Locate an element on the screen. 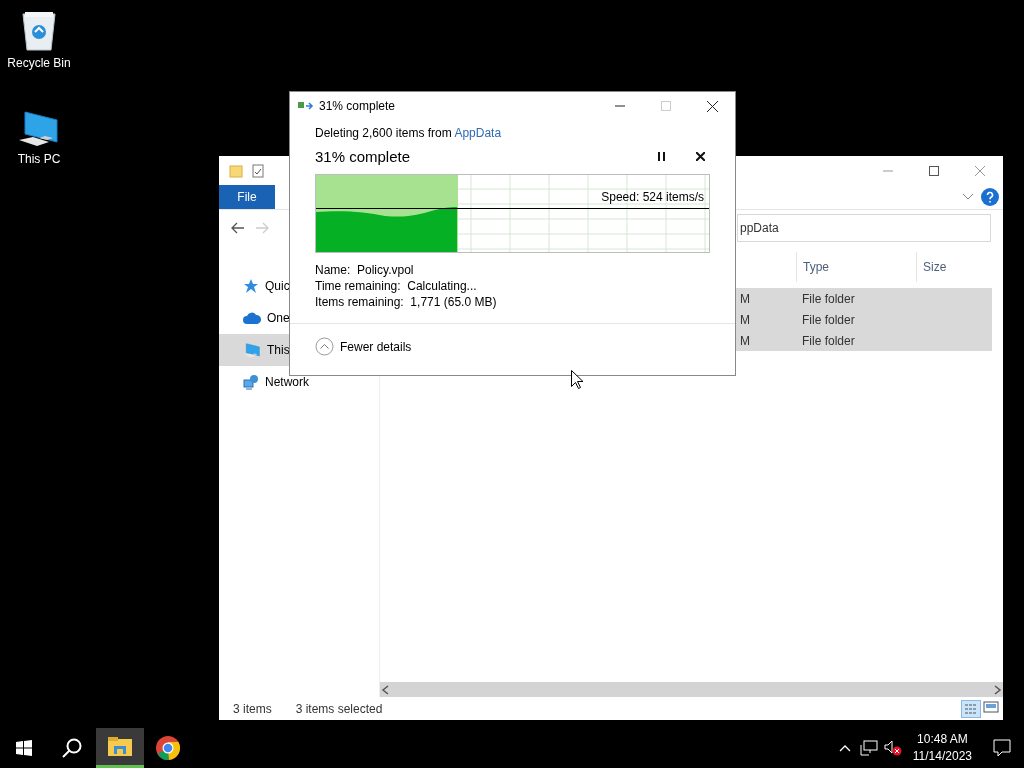  detail-line: Items remaining: 1,771 (65.0 MB) is located at coordinates (406, 302).